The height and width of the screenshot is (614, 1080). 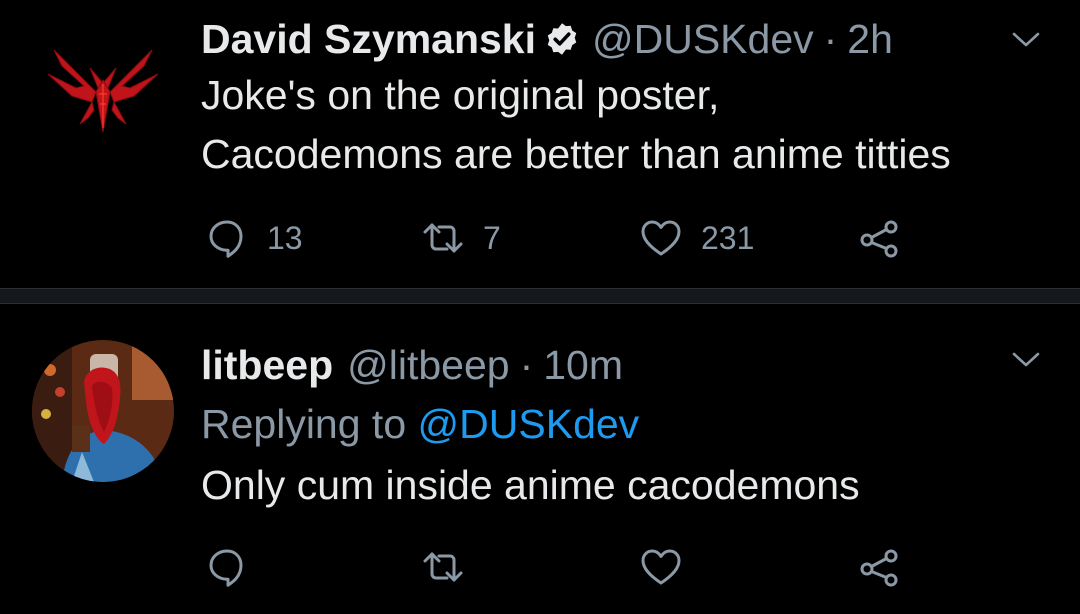 What do you see at coordinates (696, 238) in the screenshot?
I see `like-button: 231` at bounding box center [696, 238].